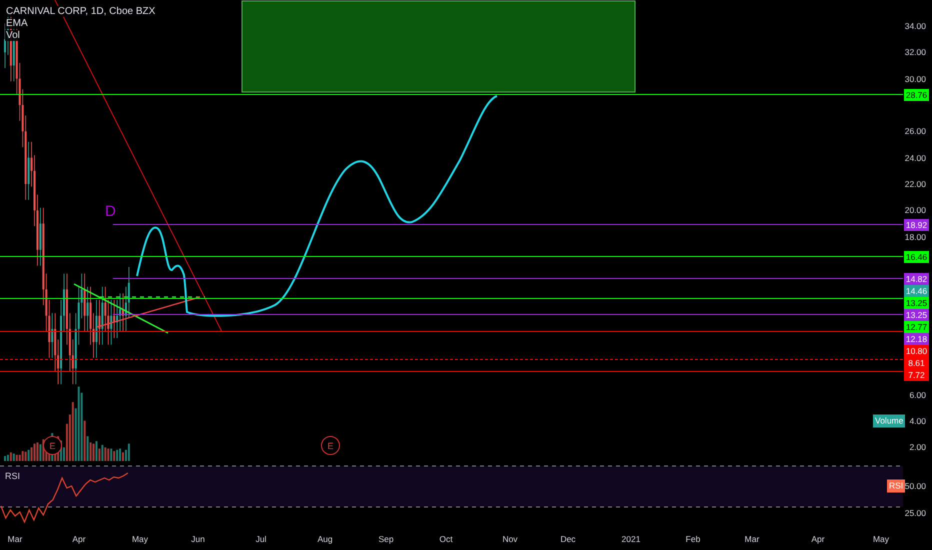 The image size is (932, 550). What do you see at coordinates (915, 210) in the screenshot?
I see `price-tick: 20.00` at bounding box center [915, 210].